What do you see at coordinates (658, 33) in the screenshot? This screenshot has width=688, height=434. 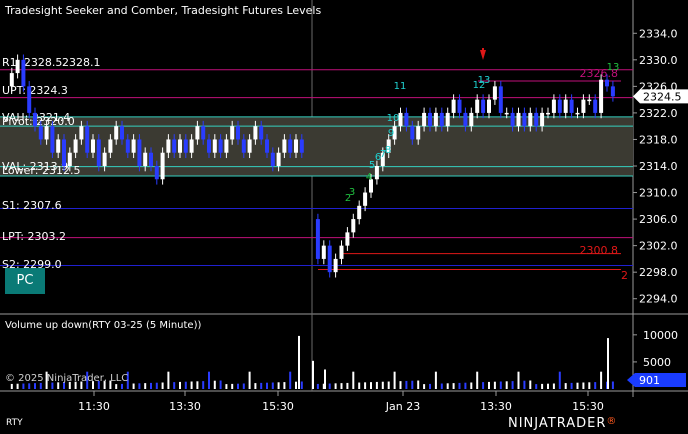 I see `price-tick-label: 2334.0` at bounding box center [658, 33].